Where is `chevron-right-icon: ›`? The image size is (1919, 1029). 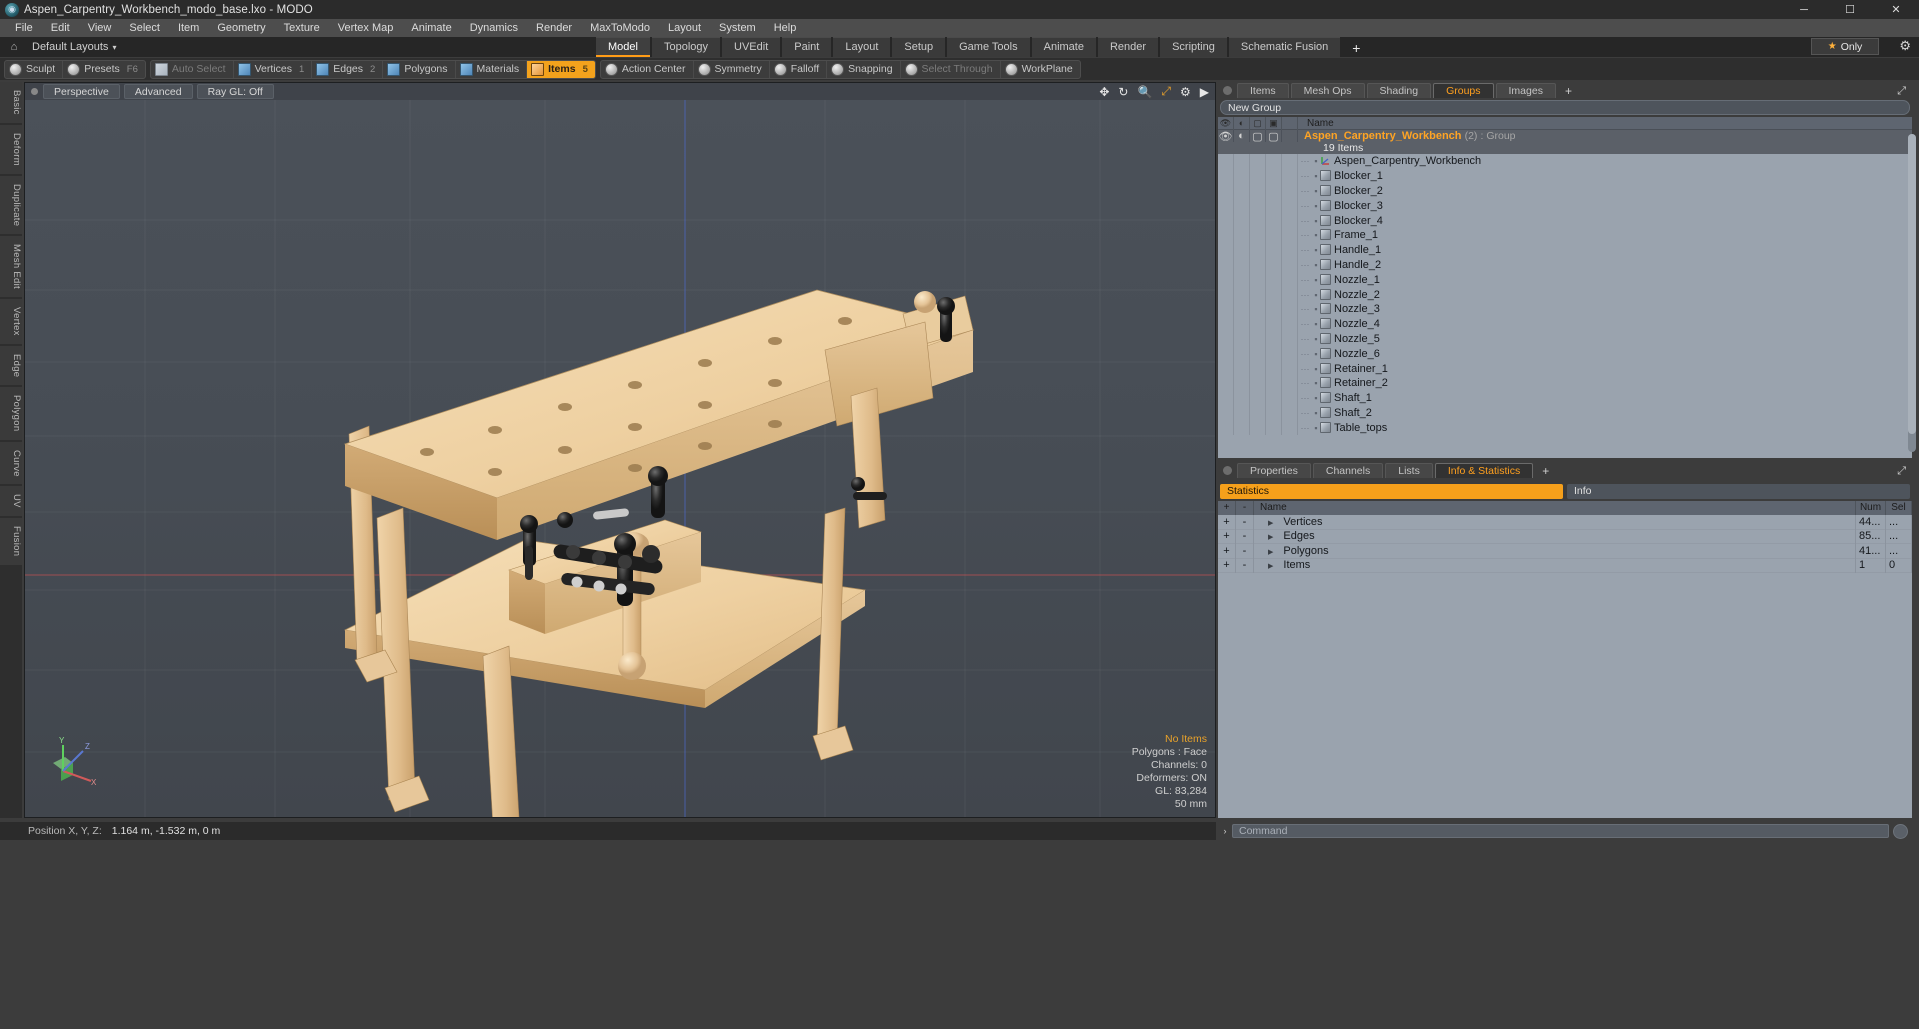
chevron-right-icon: › is located at coordinates (1225, 831).